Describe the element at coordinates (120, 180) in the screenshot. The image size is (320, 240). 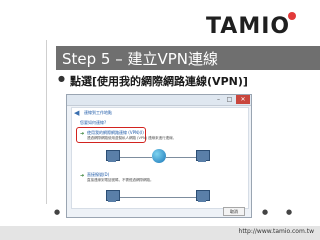
I see `option-description: 直接連線到電話號碼，不需經過網際網路。` at that location.